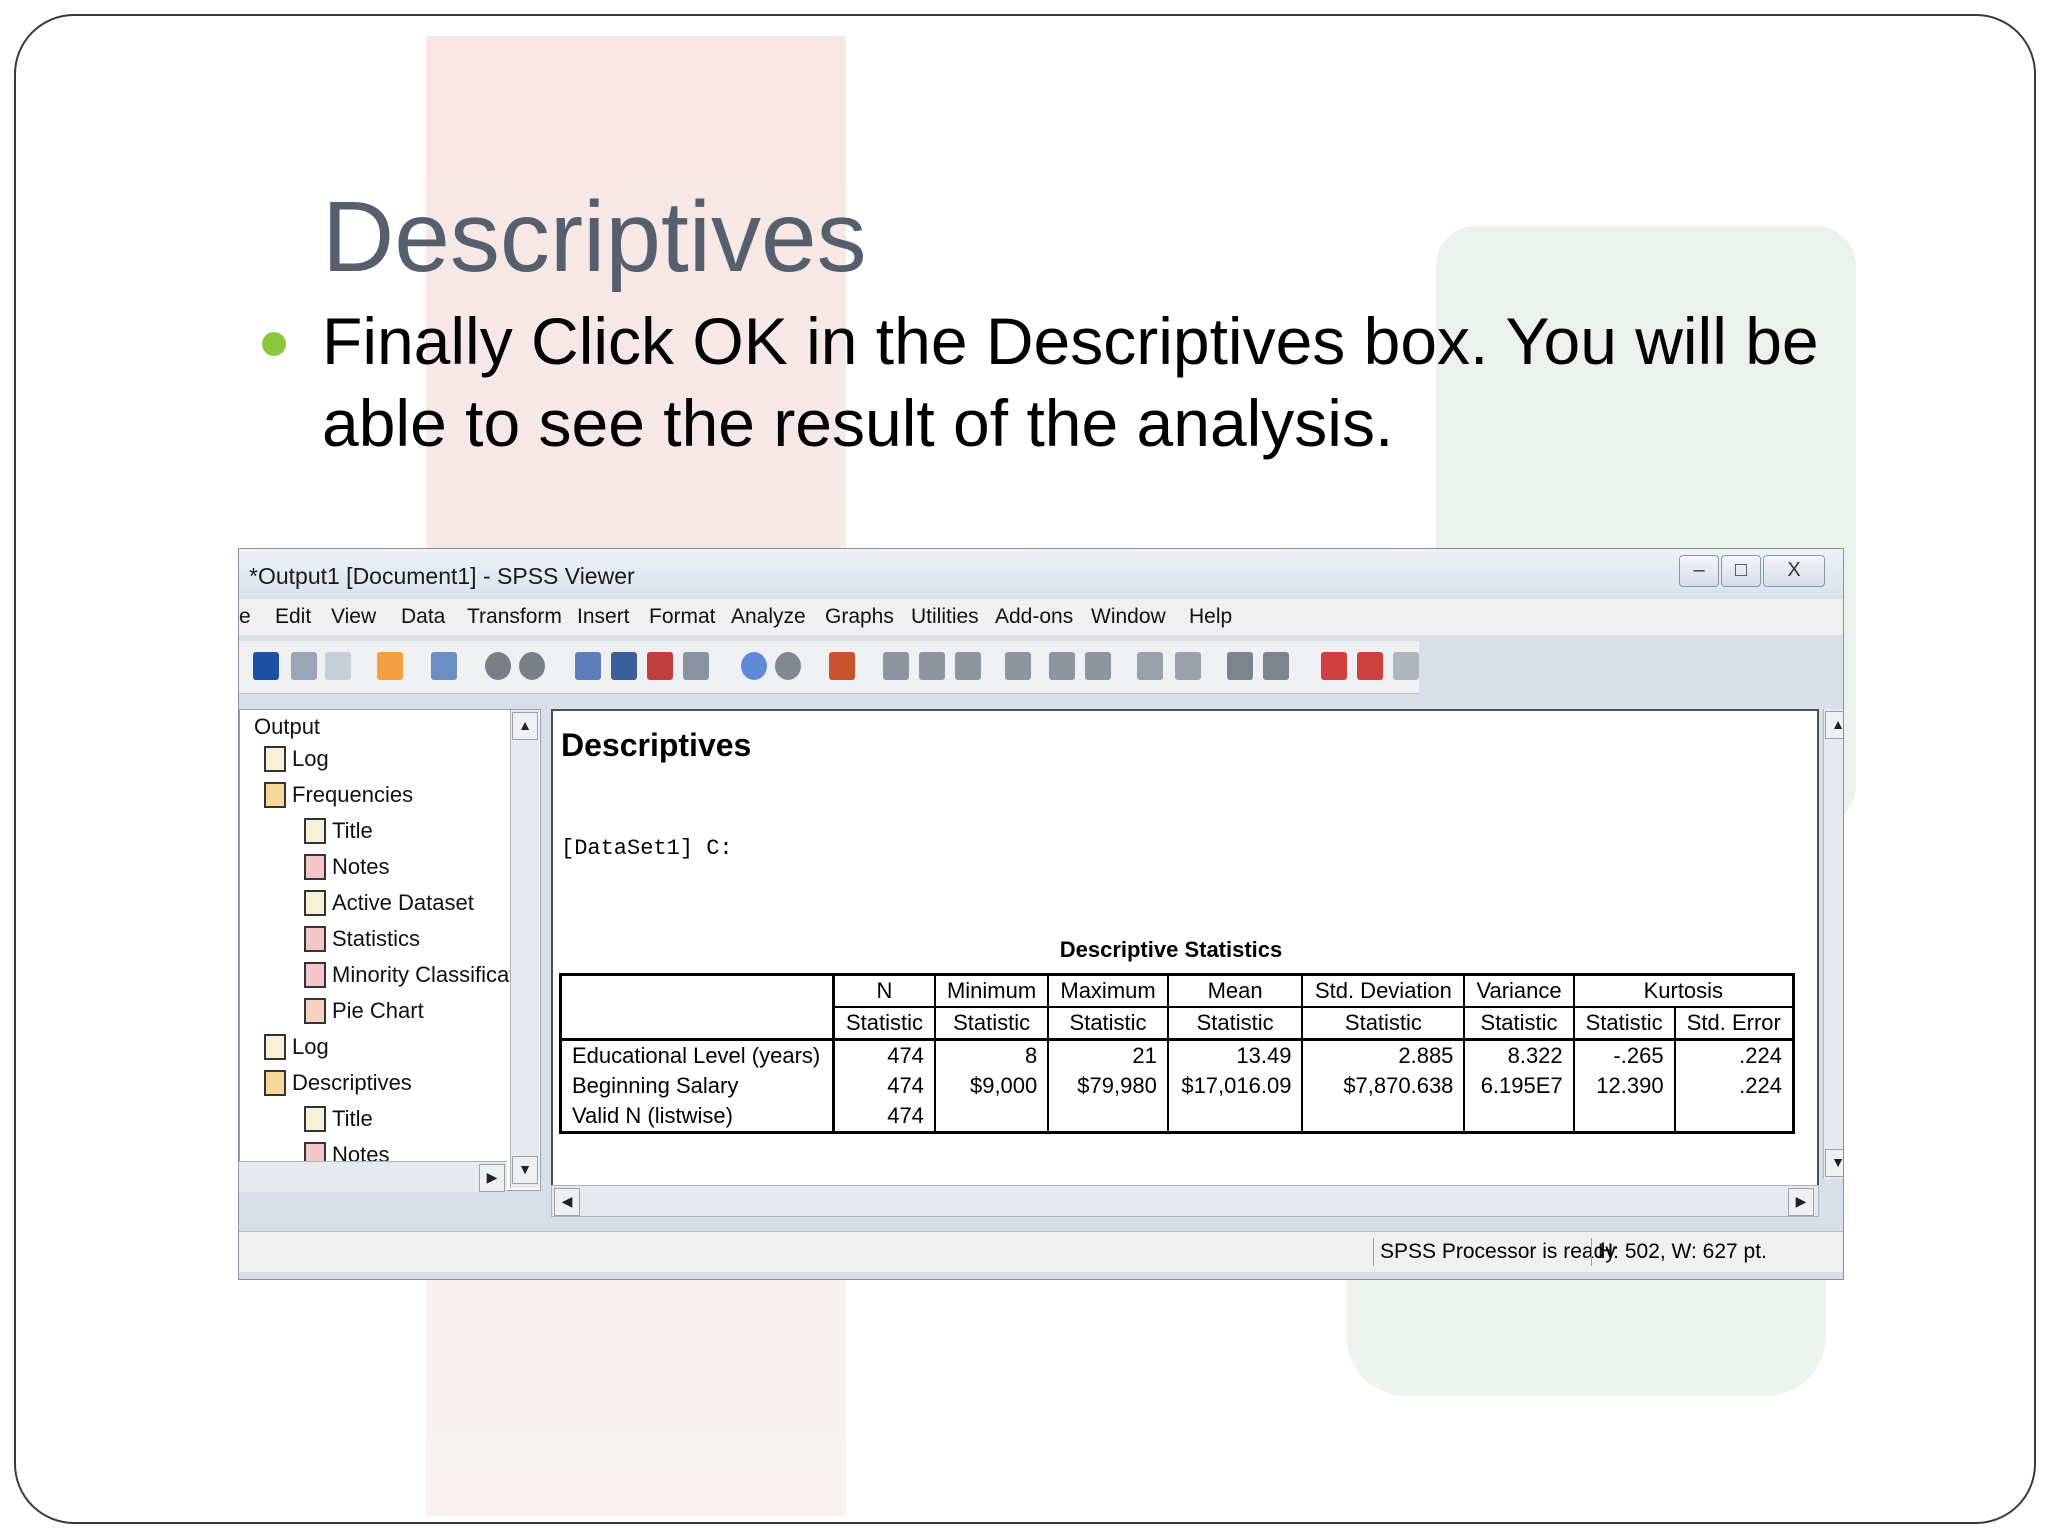 The height and width of the screenshot is (1536, 2048). I want to click on print-preview-icon, so click(338, 666).